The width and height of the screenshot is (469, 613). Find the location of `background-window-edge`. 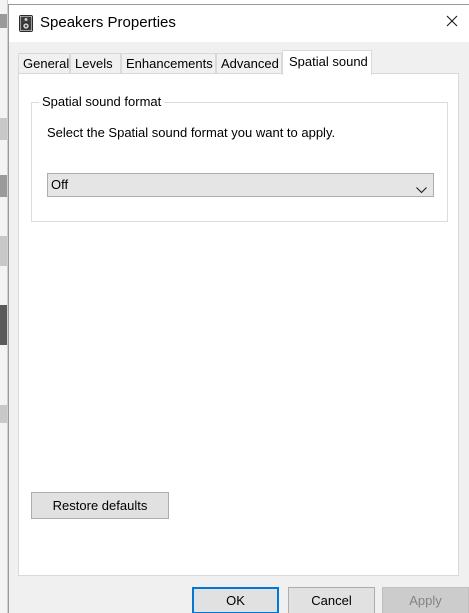

background-window-edge is located at coordinates (4, 306).